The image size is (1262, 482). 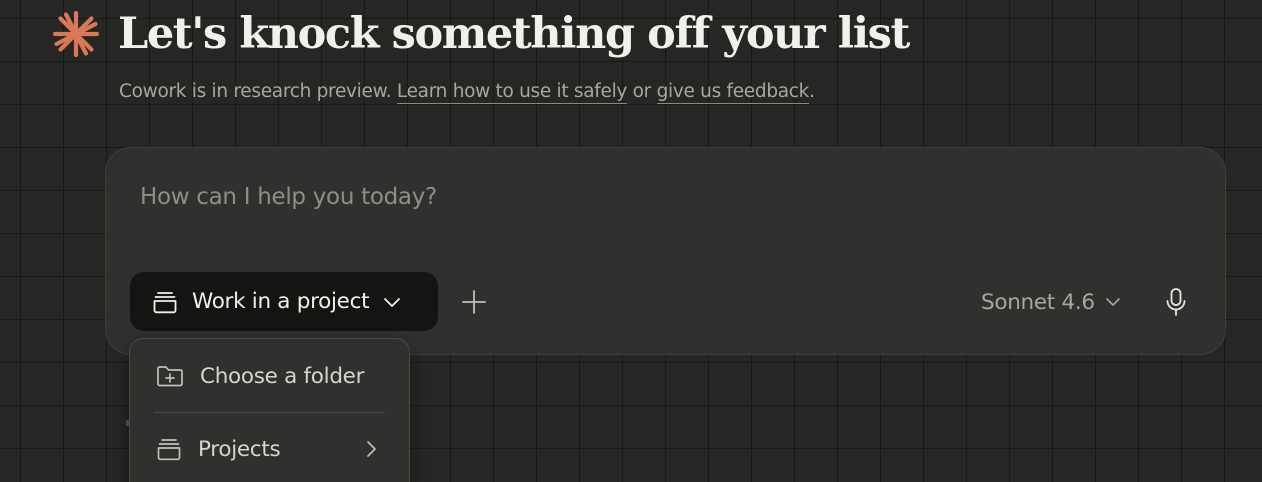 I want to click on work-in-project-button: Work in a project, so click(x=284, y=301).